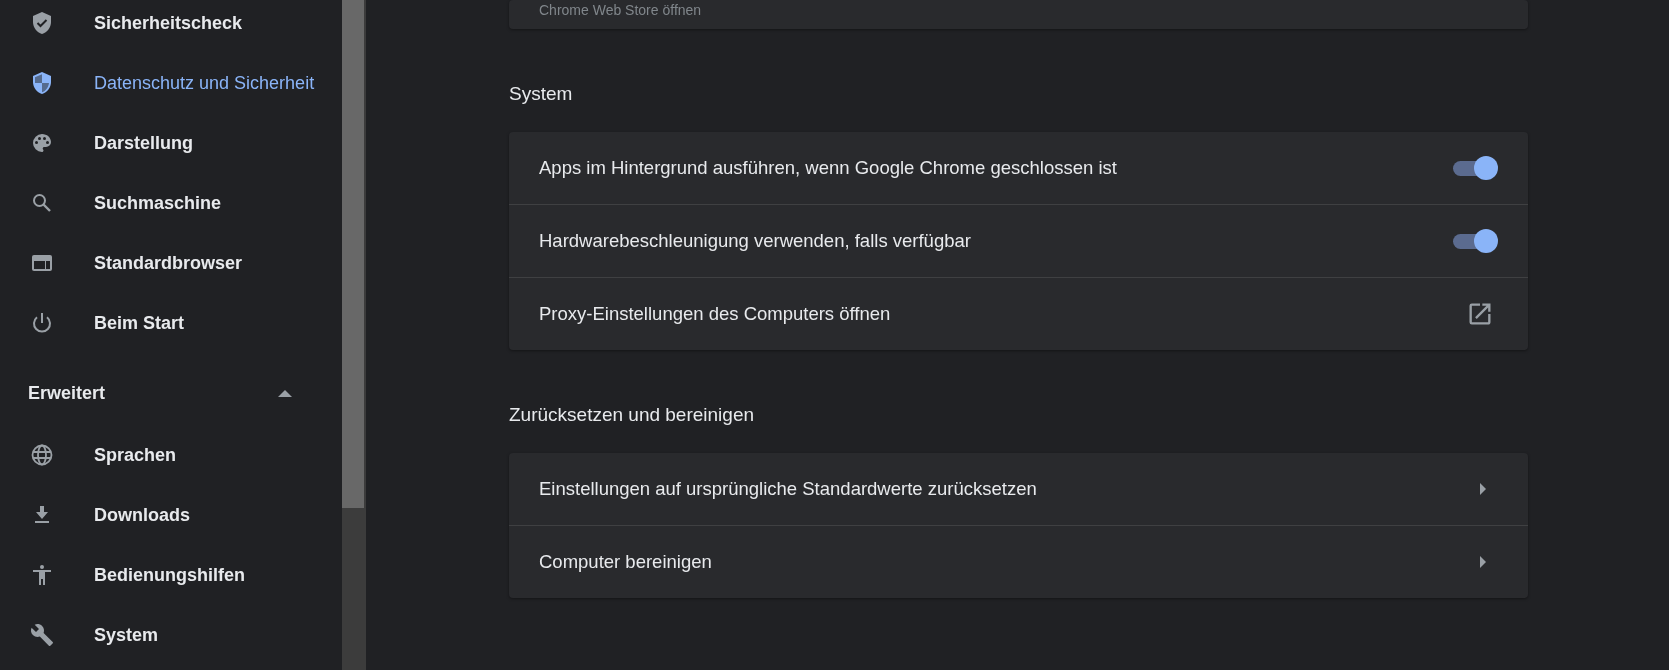  What do you see at coordinates (788, 489) in the screenshot?
I see `setting-label: Einstellungen auf ursprüngliche Standardwerte zurücksetzen` at bounding box center [788, 489].